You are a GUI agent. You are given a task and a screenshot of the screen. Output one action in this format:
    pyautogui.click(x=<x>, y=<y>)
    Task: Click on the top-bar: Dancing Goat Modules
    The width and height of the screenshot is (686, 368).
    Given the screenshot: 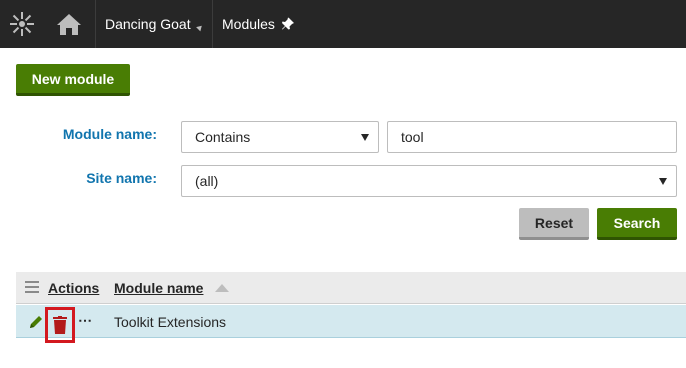 What is the action you would take?
    pyautogui.click(x=343, y=24)
    